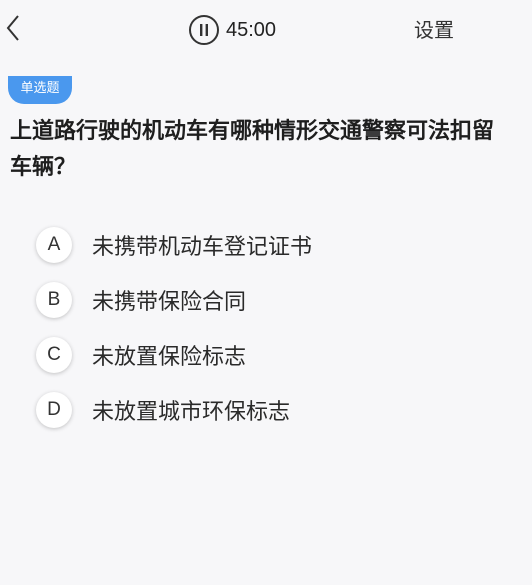  Describe the element at coordinates (434, 28) in the screenshot. I see `settings-button: 设置` at that location.